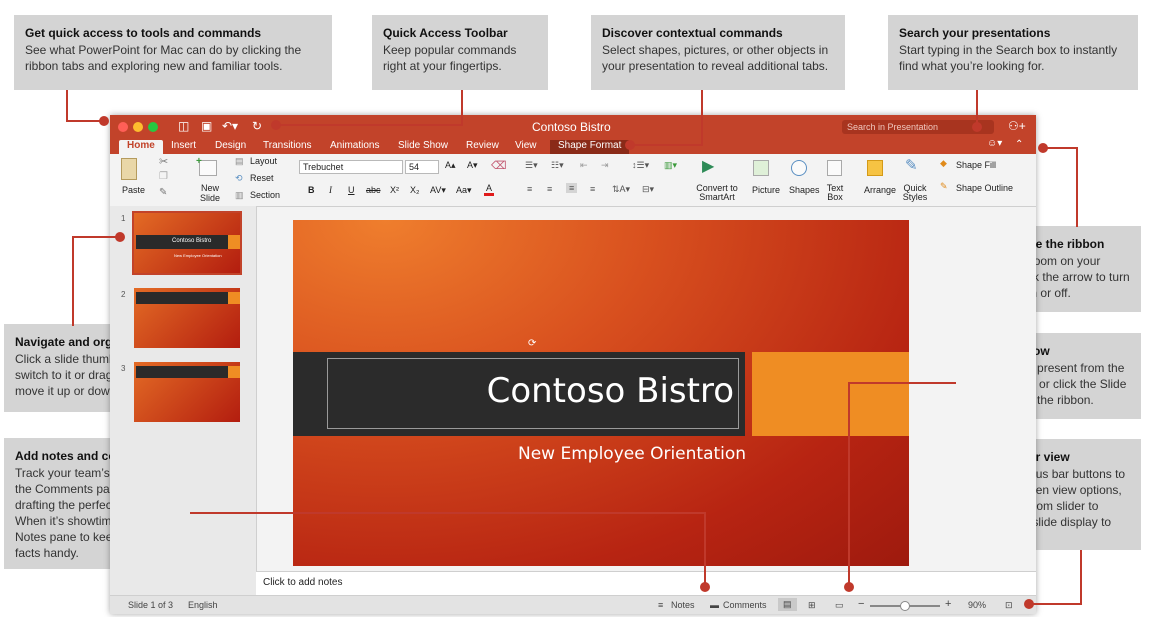  Describe the element at coordinates (880, 190) in the screenshot. I see `arrange-label: Arrange` at that location.